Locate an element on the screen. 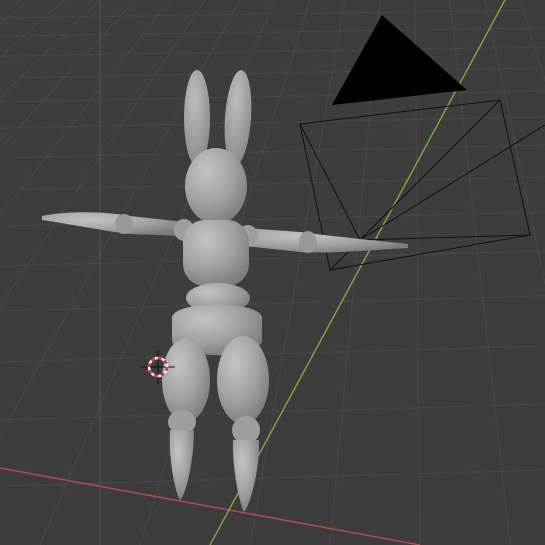 The image size is (545, 545). right-shin is located at coordinates (246, 476).